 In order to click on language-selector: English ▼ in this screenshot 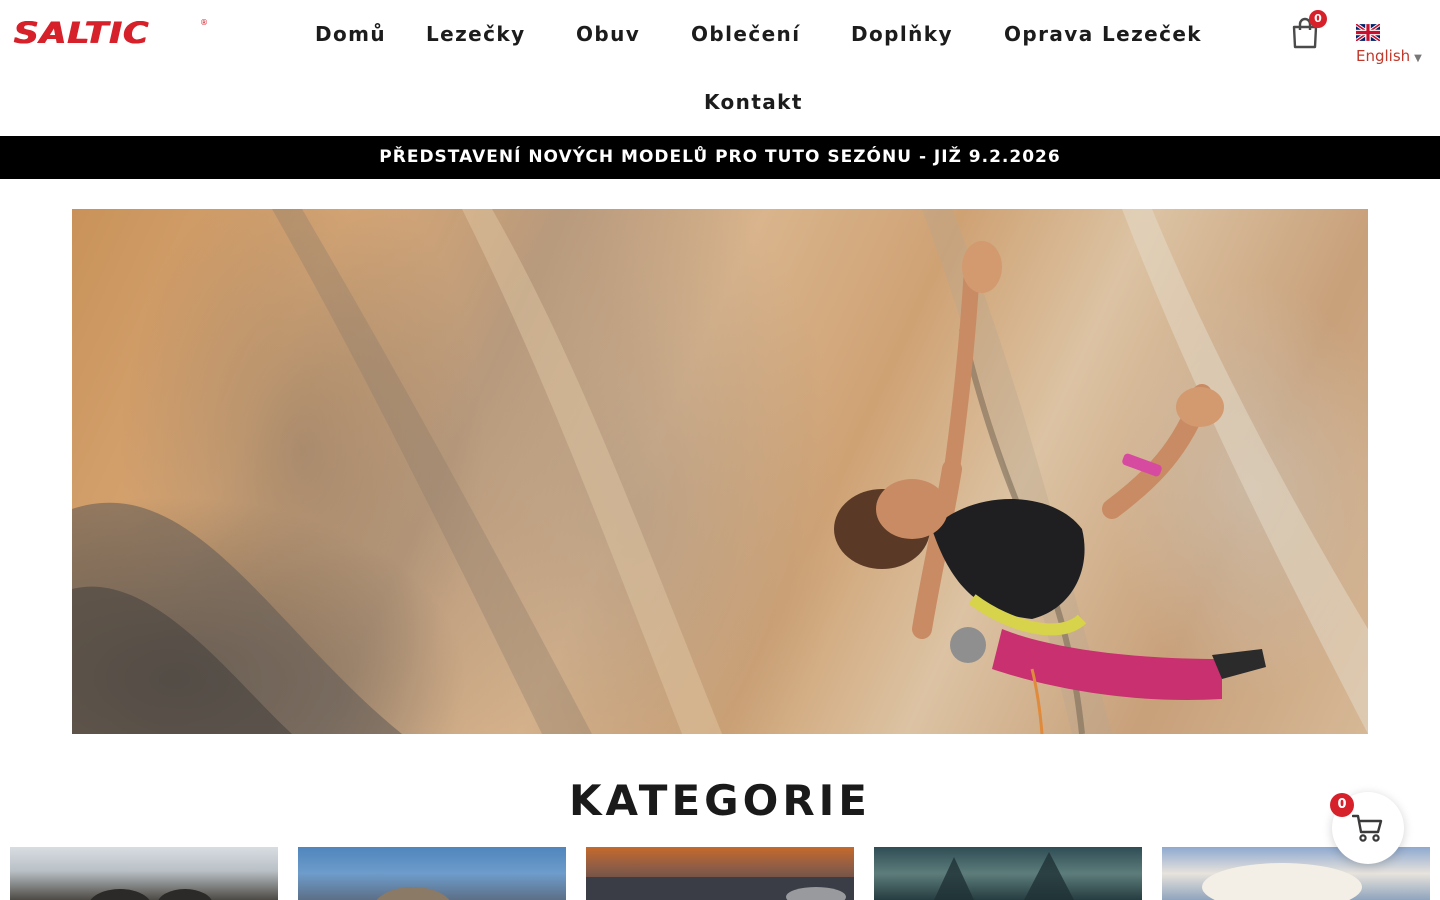, I will do `click(1396, 46)`.